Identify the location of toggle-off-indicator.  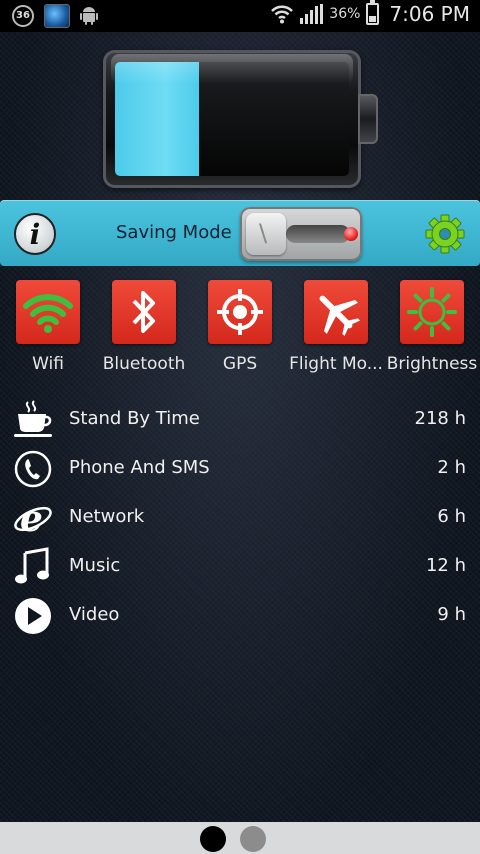
(351, 234).